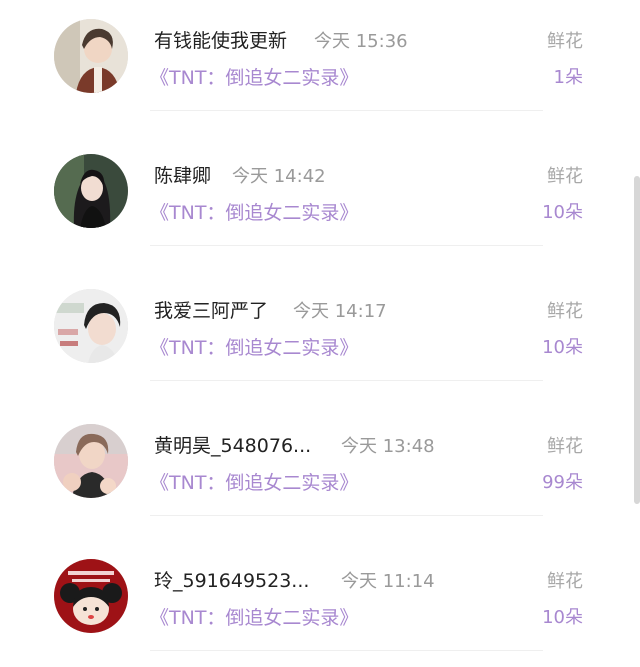 The width and height of the screenshot is (640, 667). Describe the element at coordinates (340, 311) in the screenshot. I see `timestamp: 今天 14:17` at that location.